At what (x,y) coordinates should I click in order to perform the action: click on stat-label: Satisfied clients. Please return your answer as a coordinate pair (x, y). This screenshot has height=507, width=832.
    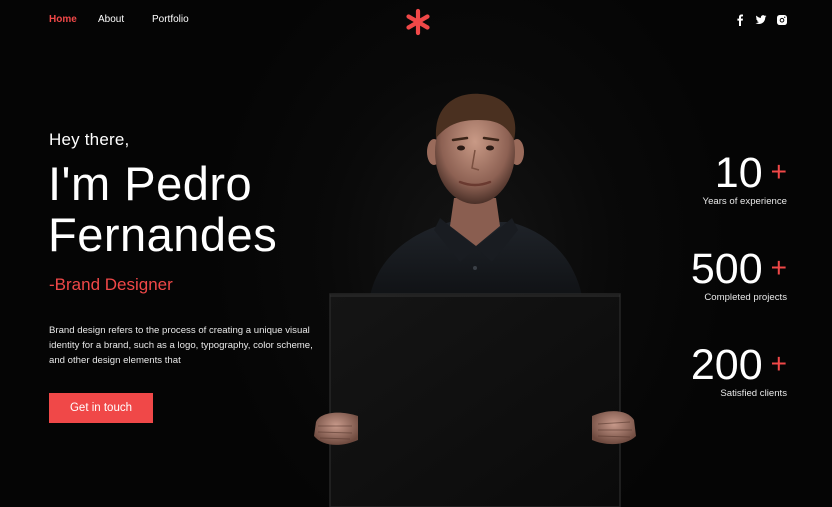
    Looking at the image, I should click on (753, 393).